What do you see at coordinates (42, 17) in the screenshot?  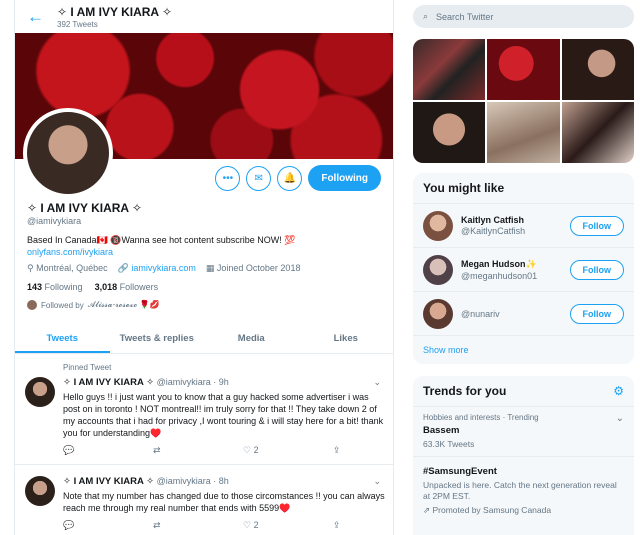 I see `back-arrow-icon: ←` at bounding box center [42, 17].